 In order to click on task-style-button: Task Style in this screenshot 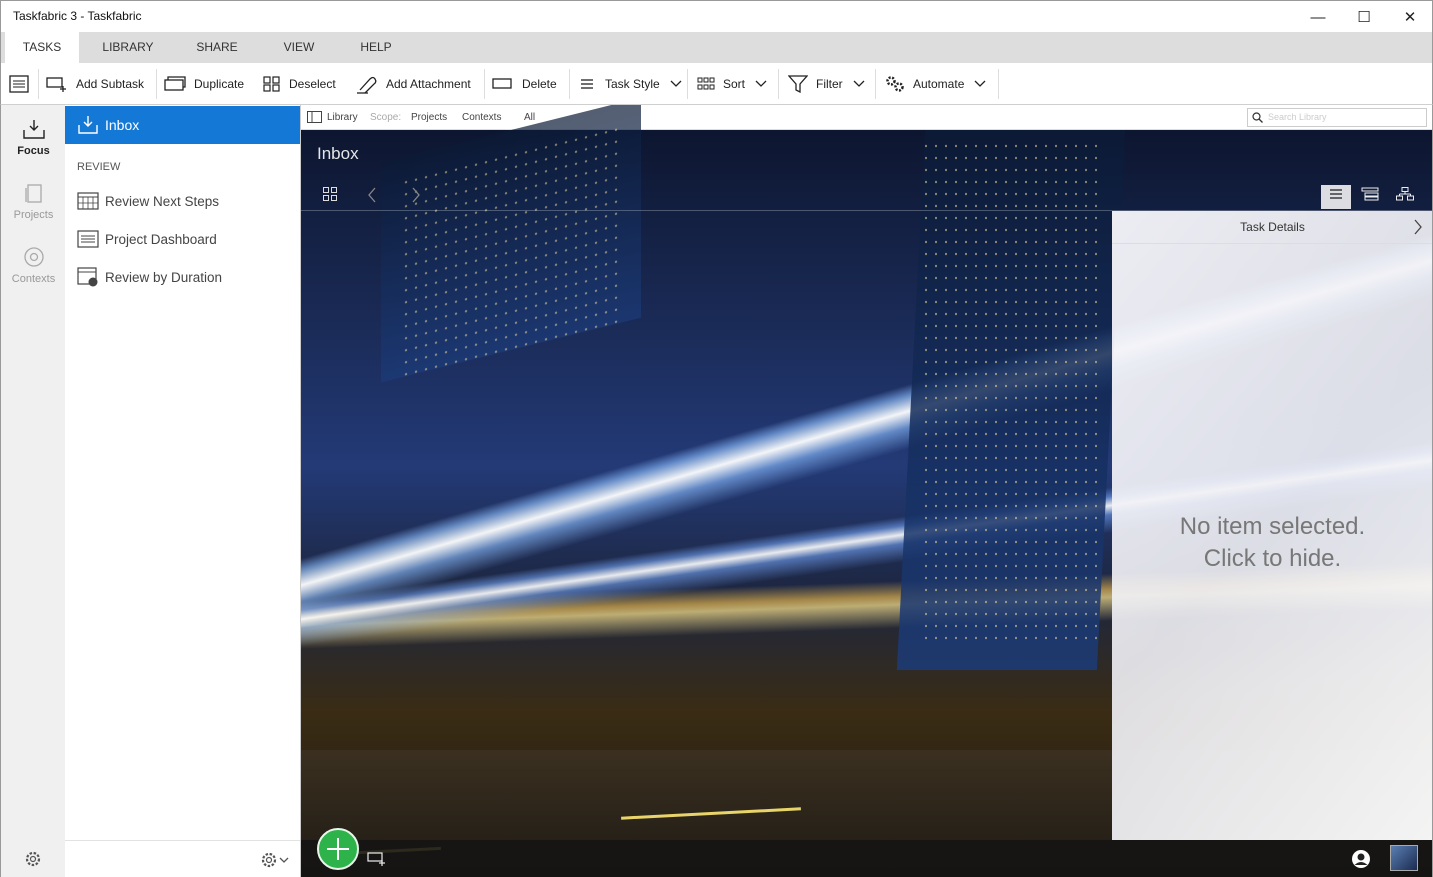, I will do `click(634, 84)`.